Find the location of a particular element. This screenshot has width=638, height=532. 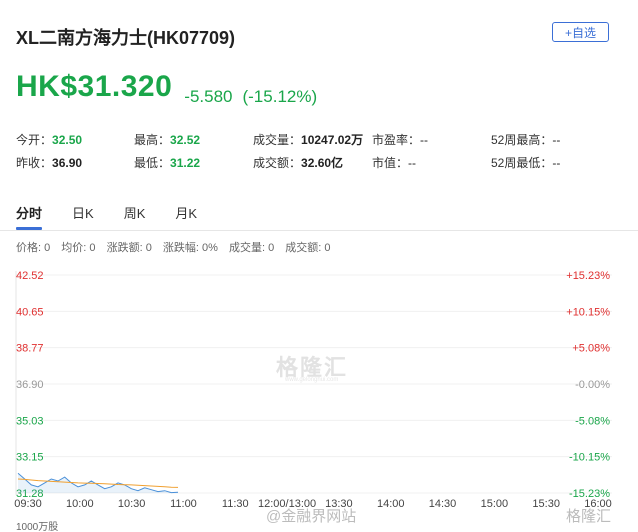

weibo-watermark: @金融界网站 is located at coordinates (311, 516).